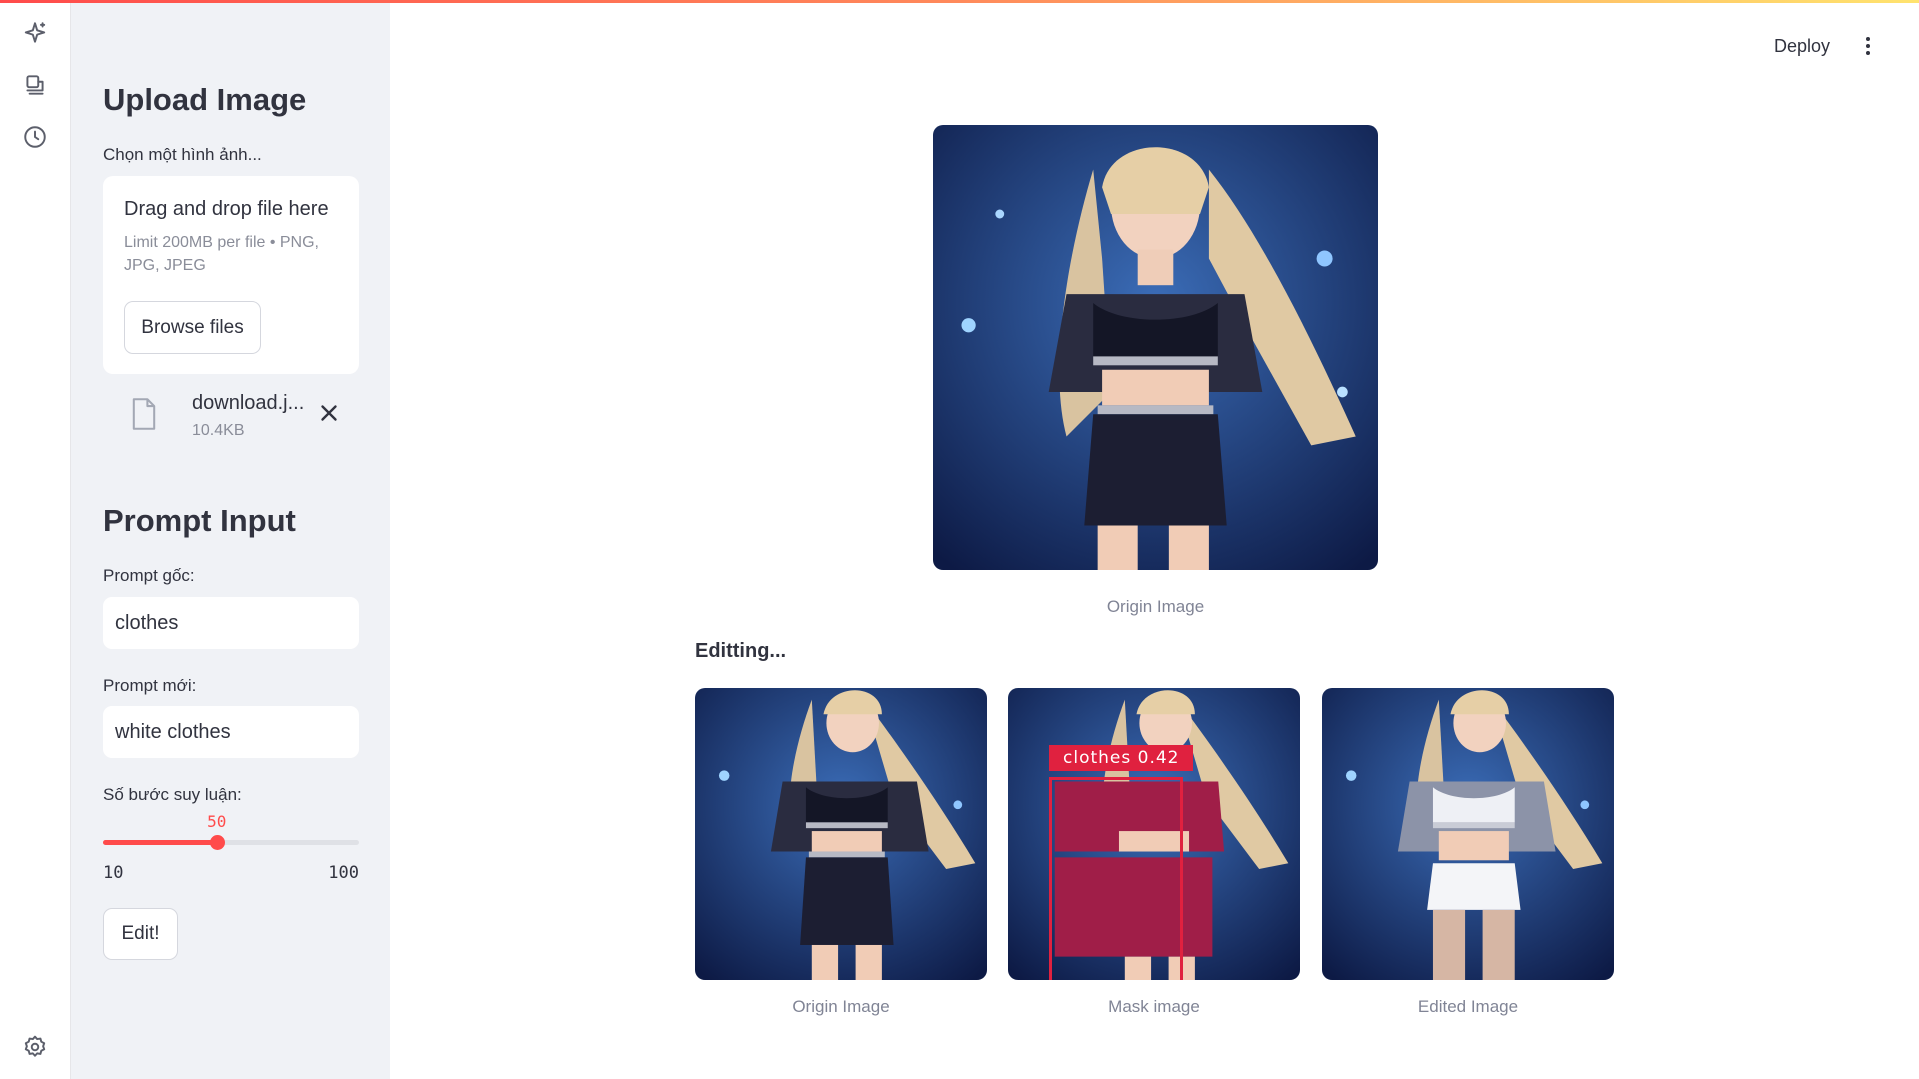 This screenshot has width=1919, height=1079. Describe the element at coordinates (140, 934) in the screenshot. I see `edit-button: Edit!` at that location.